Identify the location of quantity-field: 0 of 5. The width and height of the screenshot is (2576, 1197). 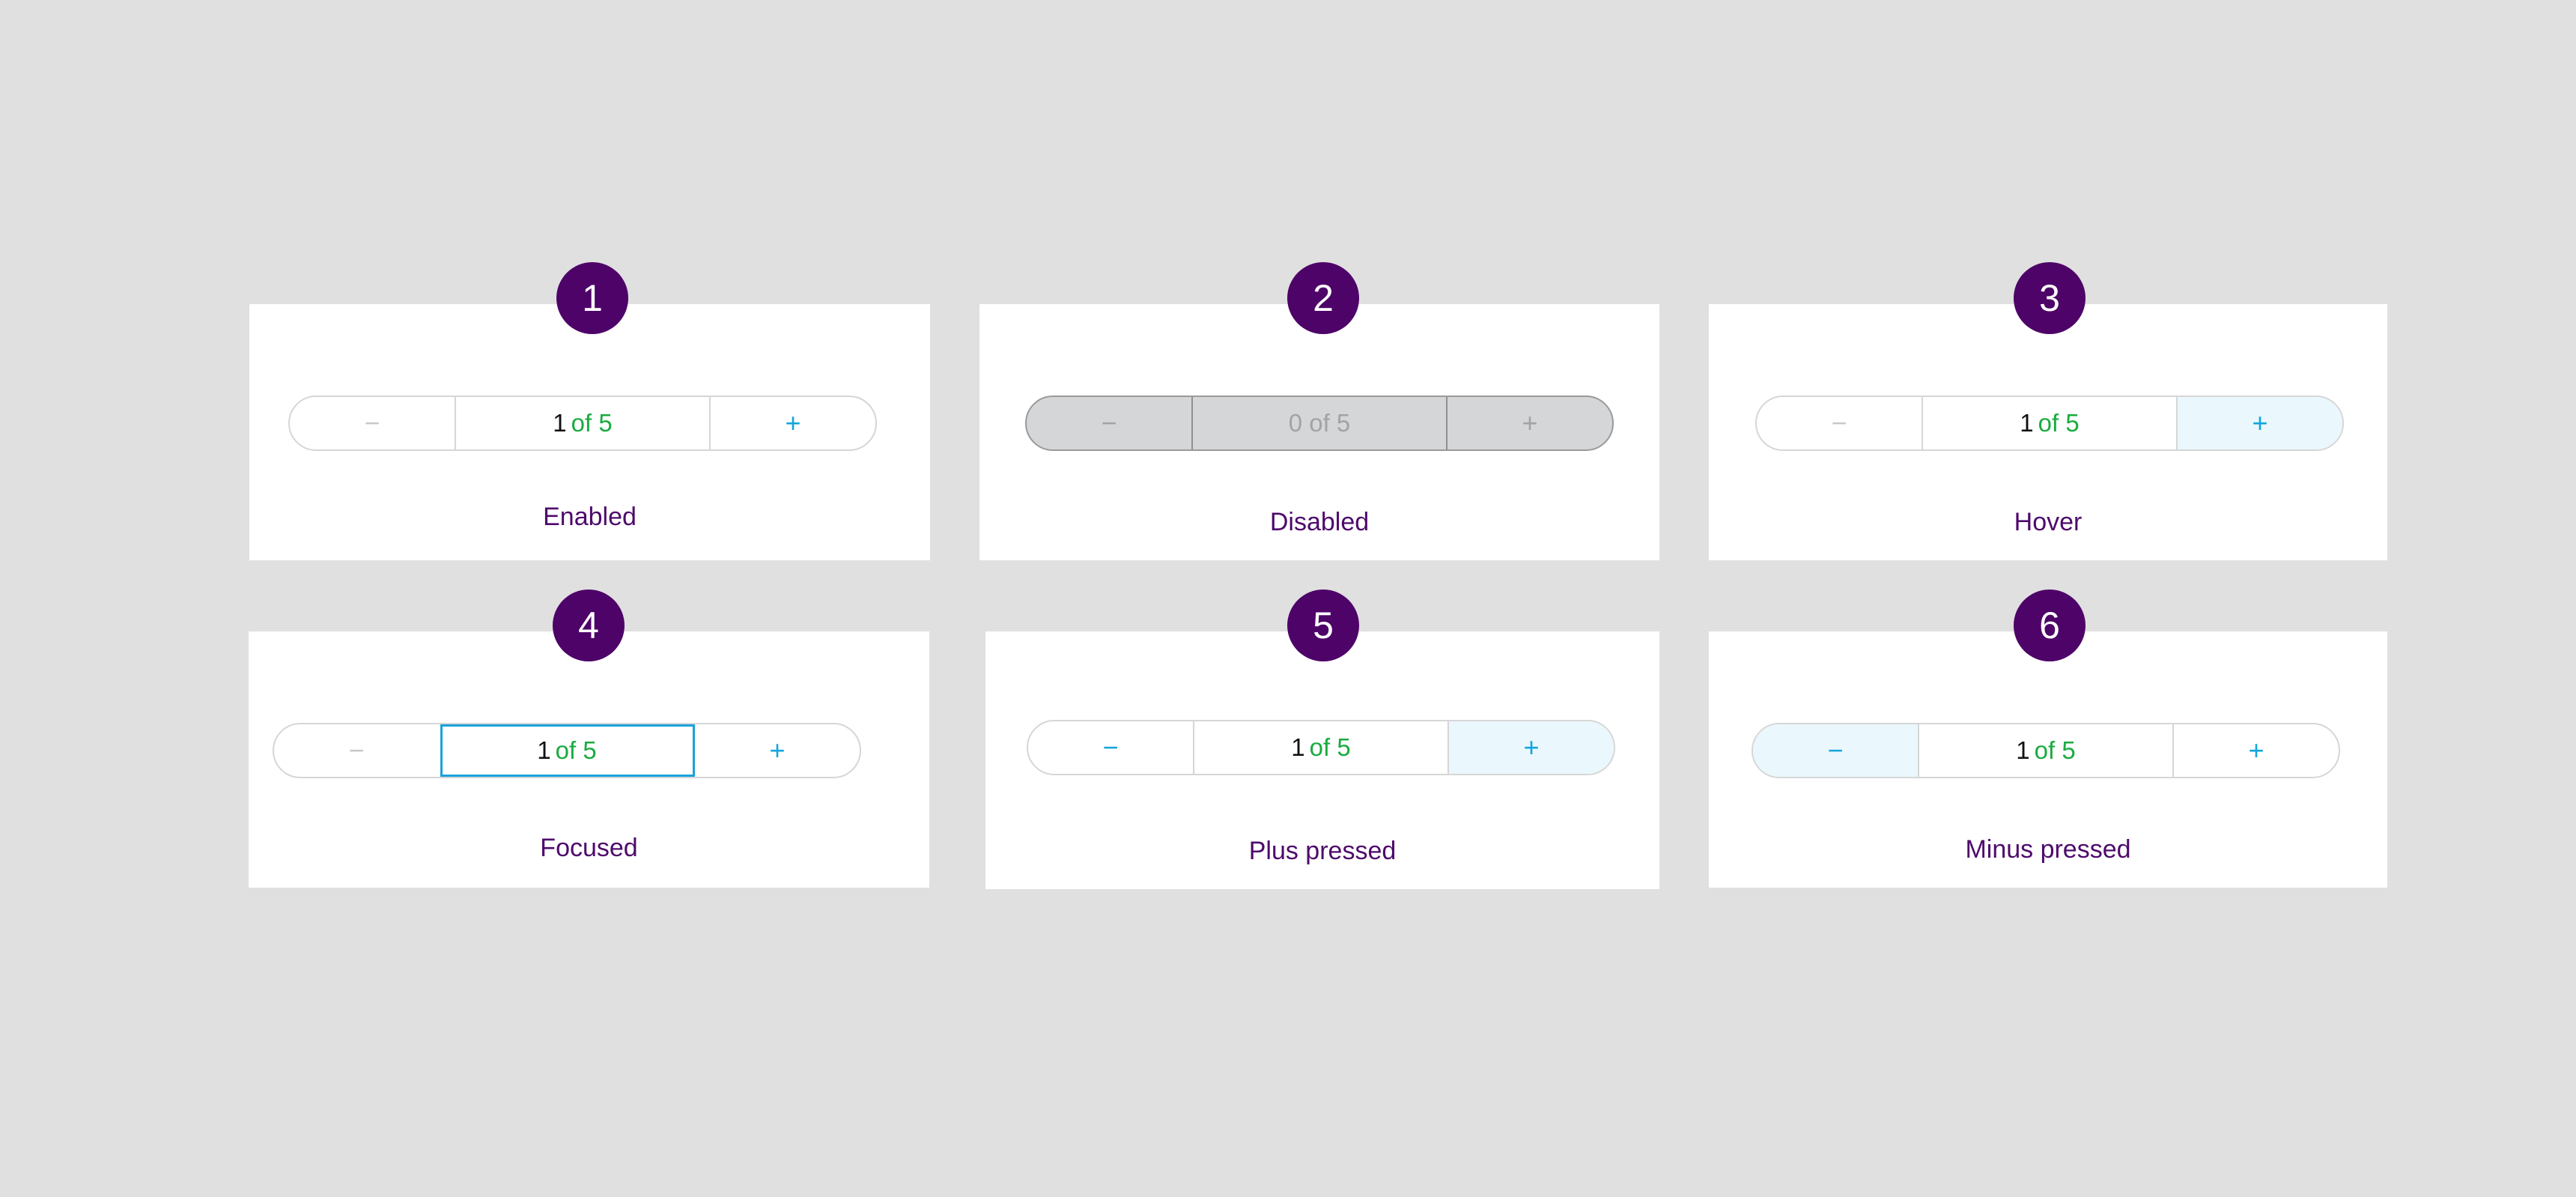
(1320, 423).